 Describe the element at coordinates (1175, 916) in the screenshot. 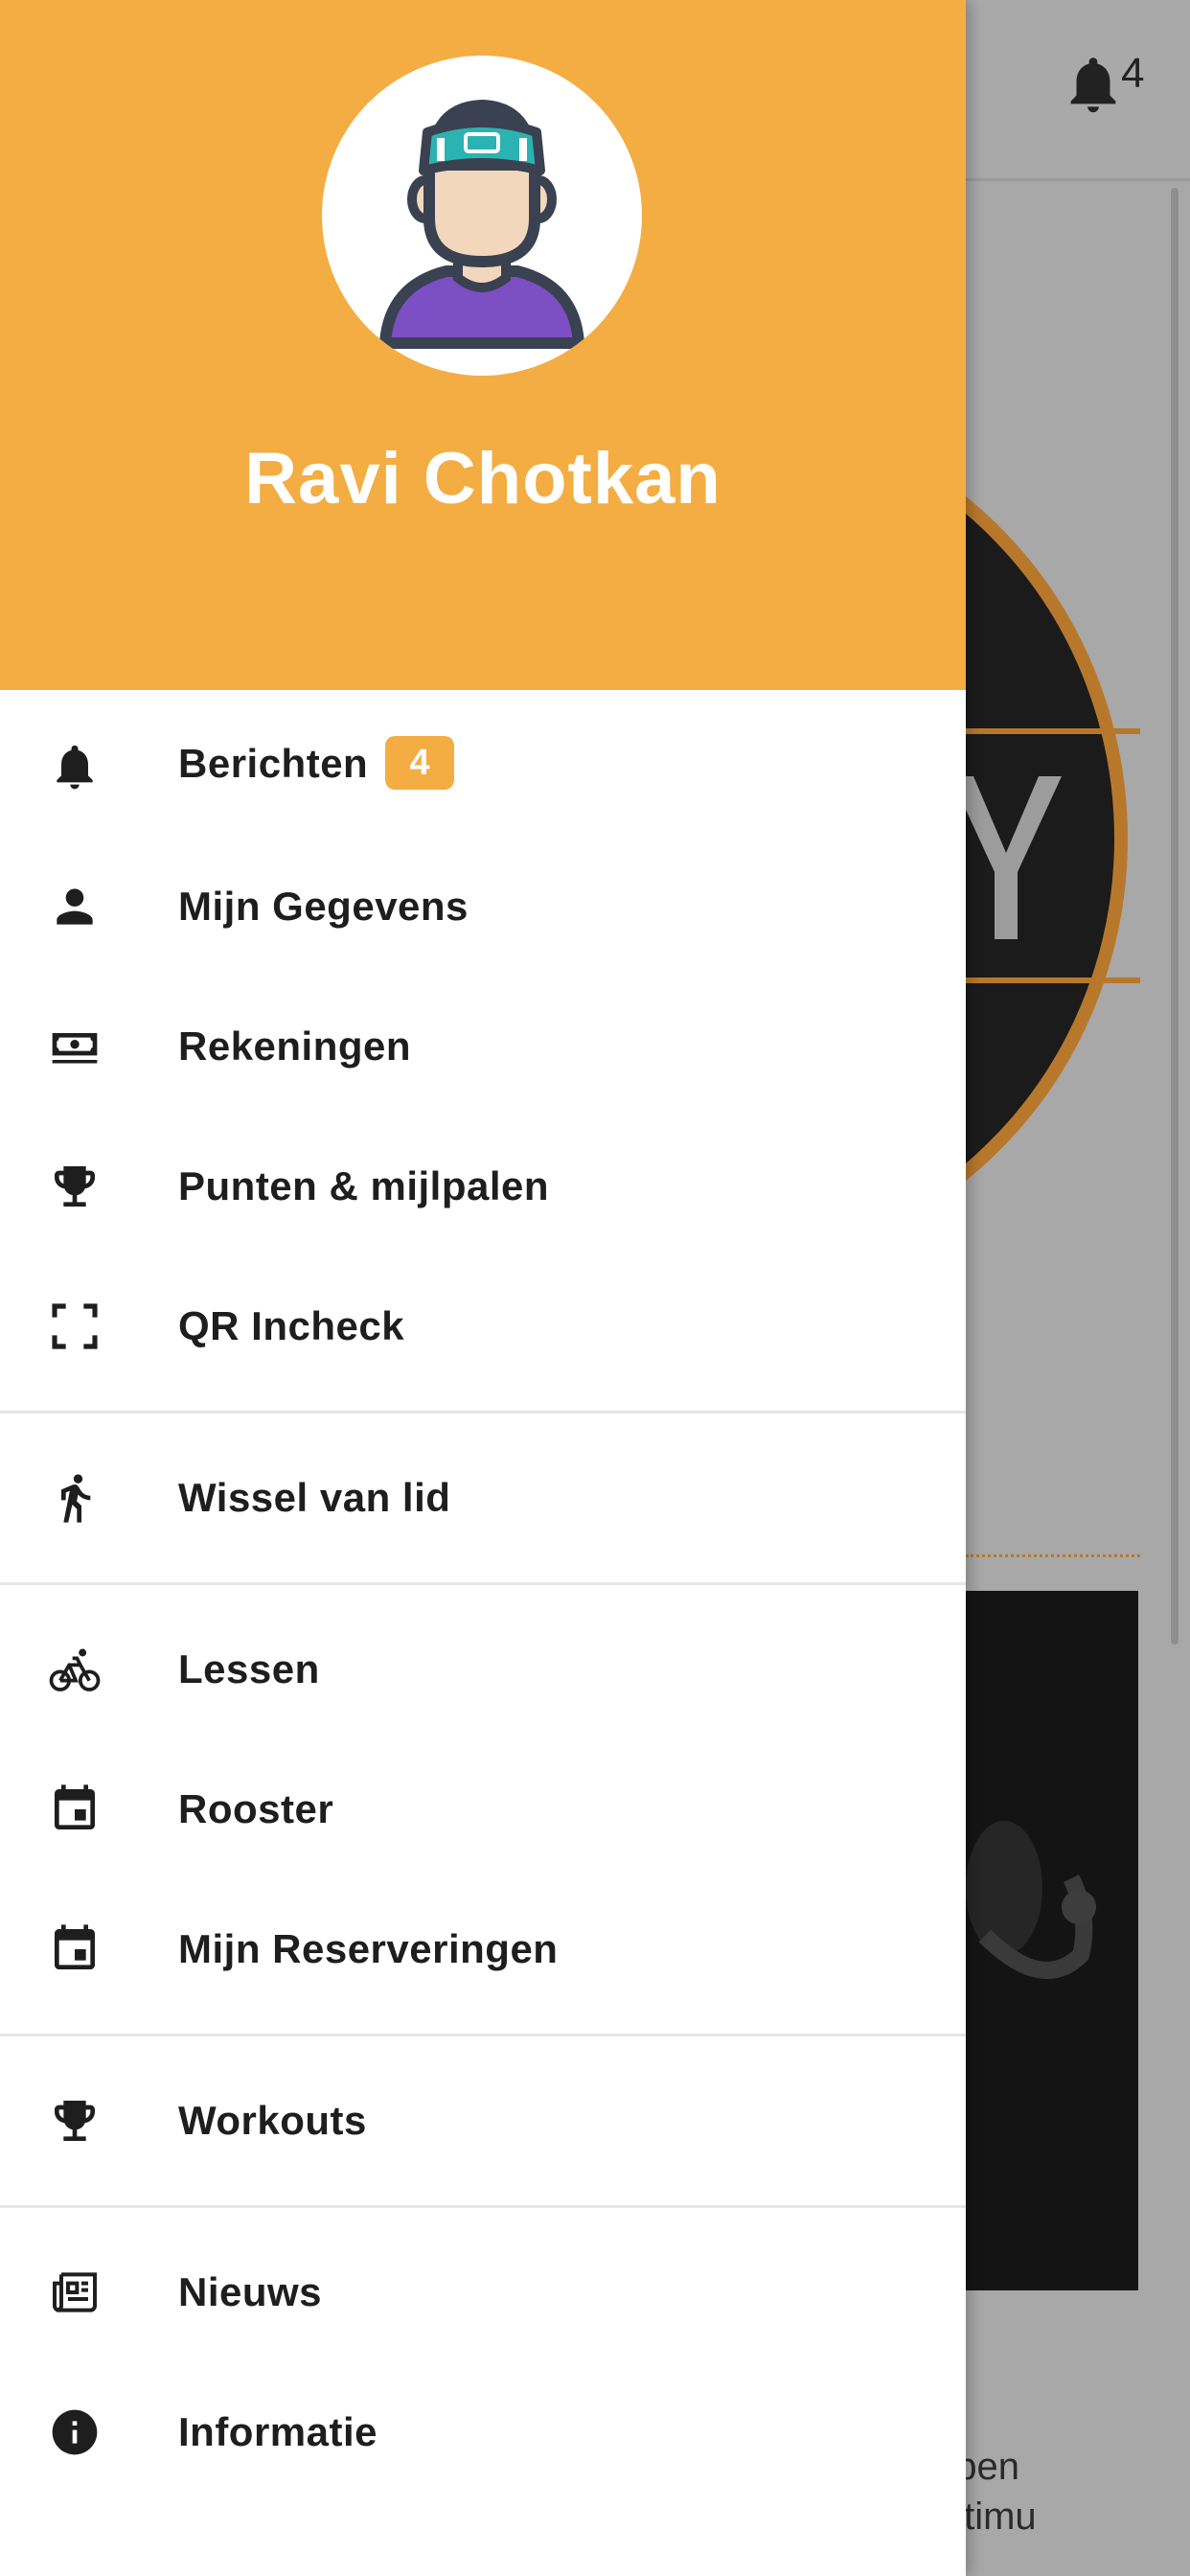

I see `scrollbar` at that location.